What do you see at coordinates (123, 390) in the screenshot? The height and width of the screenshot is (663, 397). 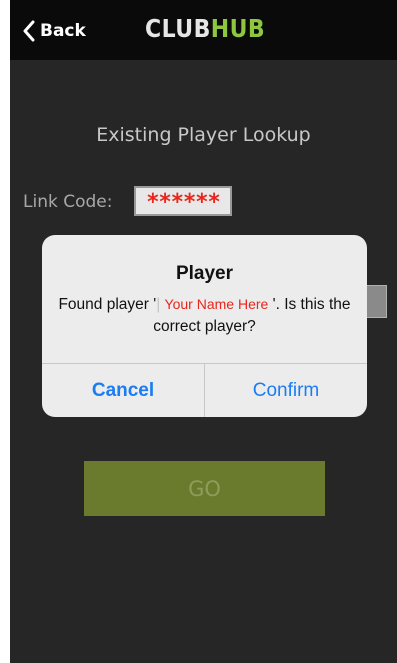 I see `cancel-button: Cancel` at bounding box center [123, 390].